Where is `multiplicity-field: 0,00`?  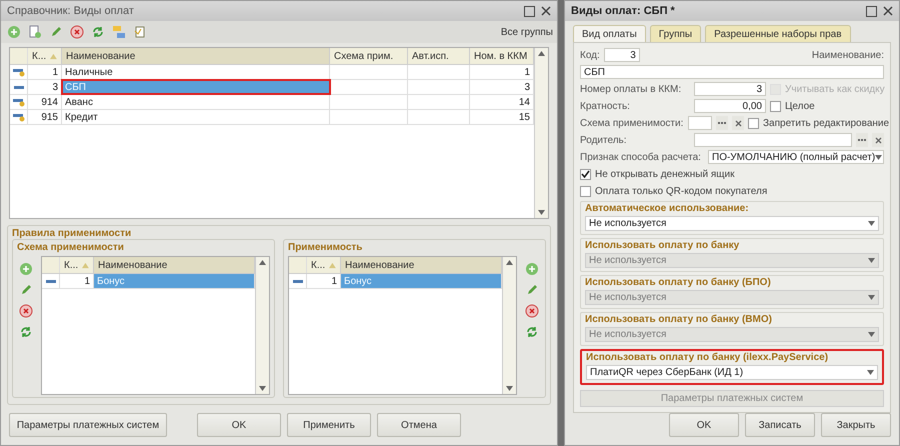
multiplicity-field: 0,00 is located at coordinates (730, 106).